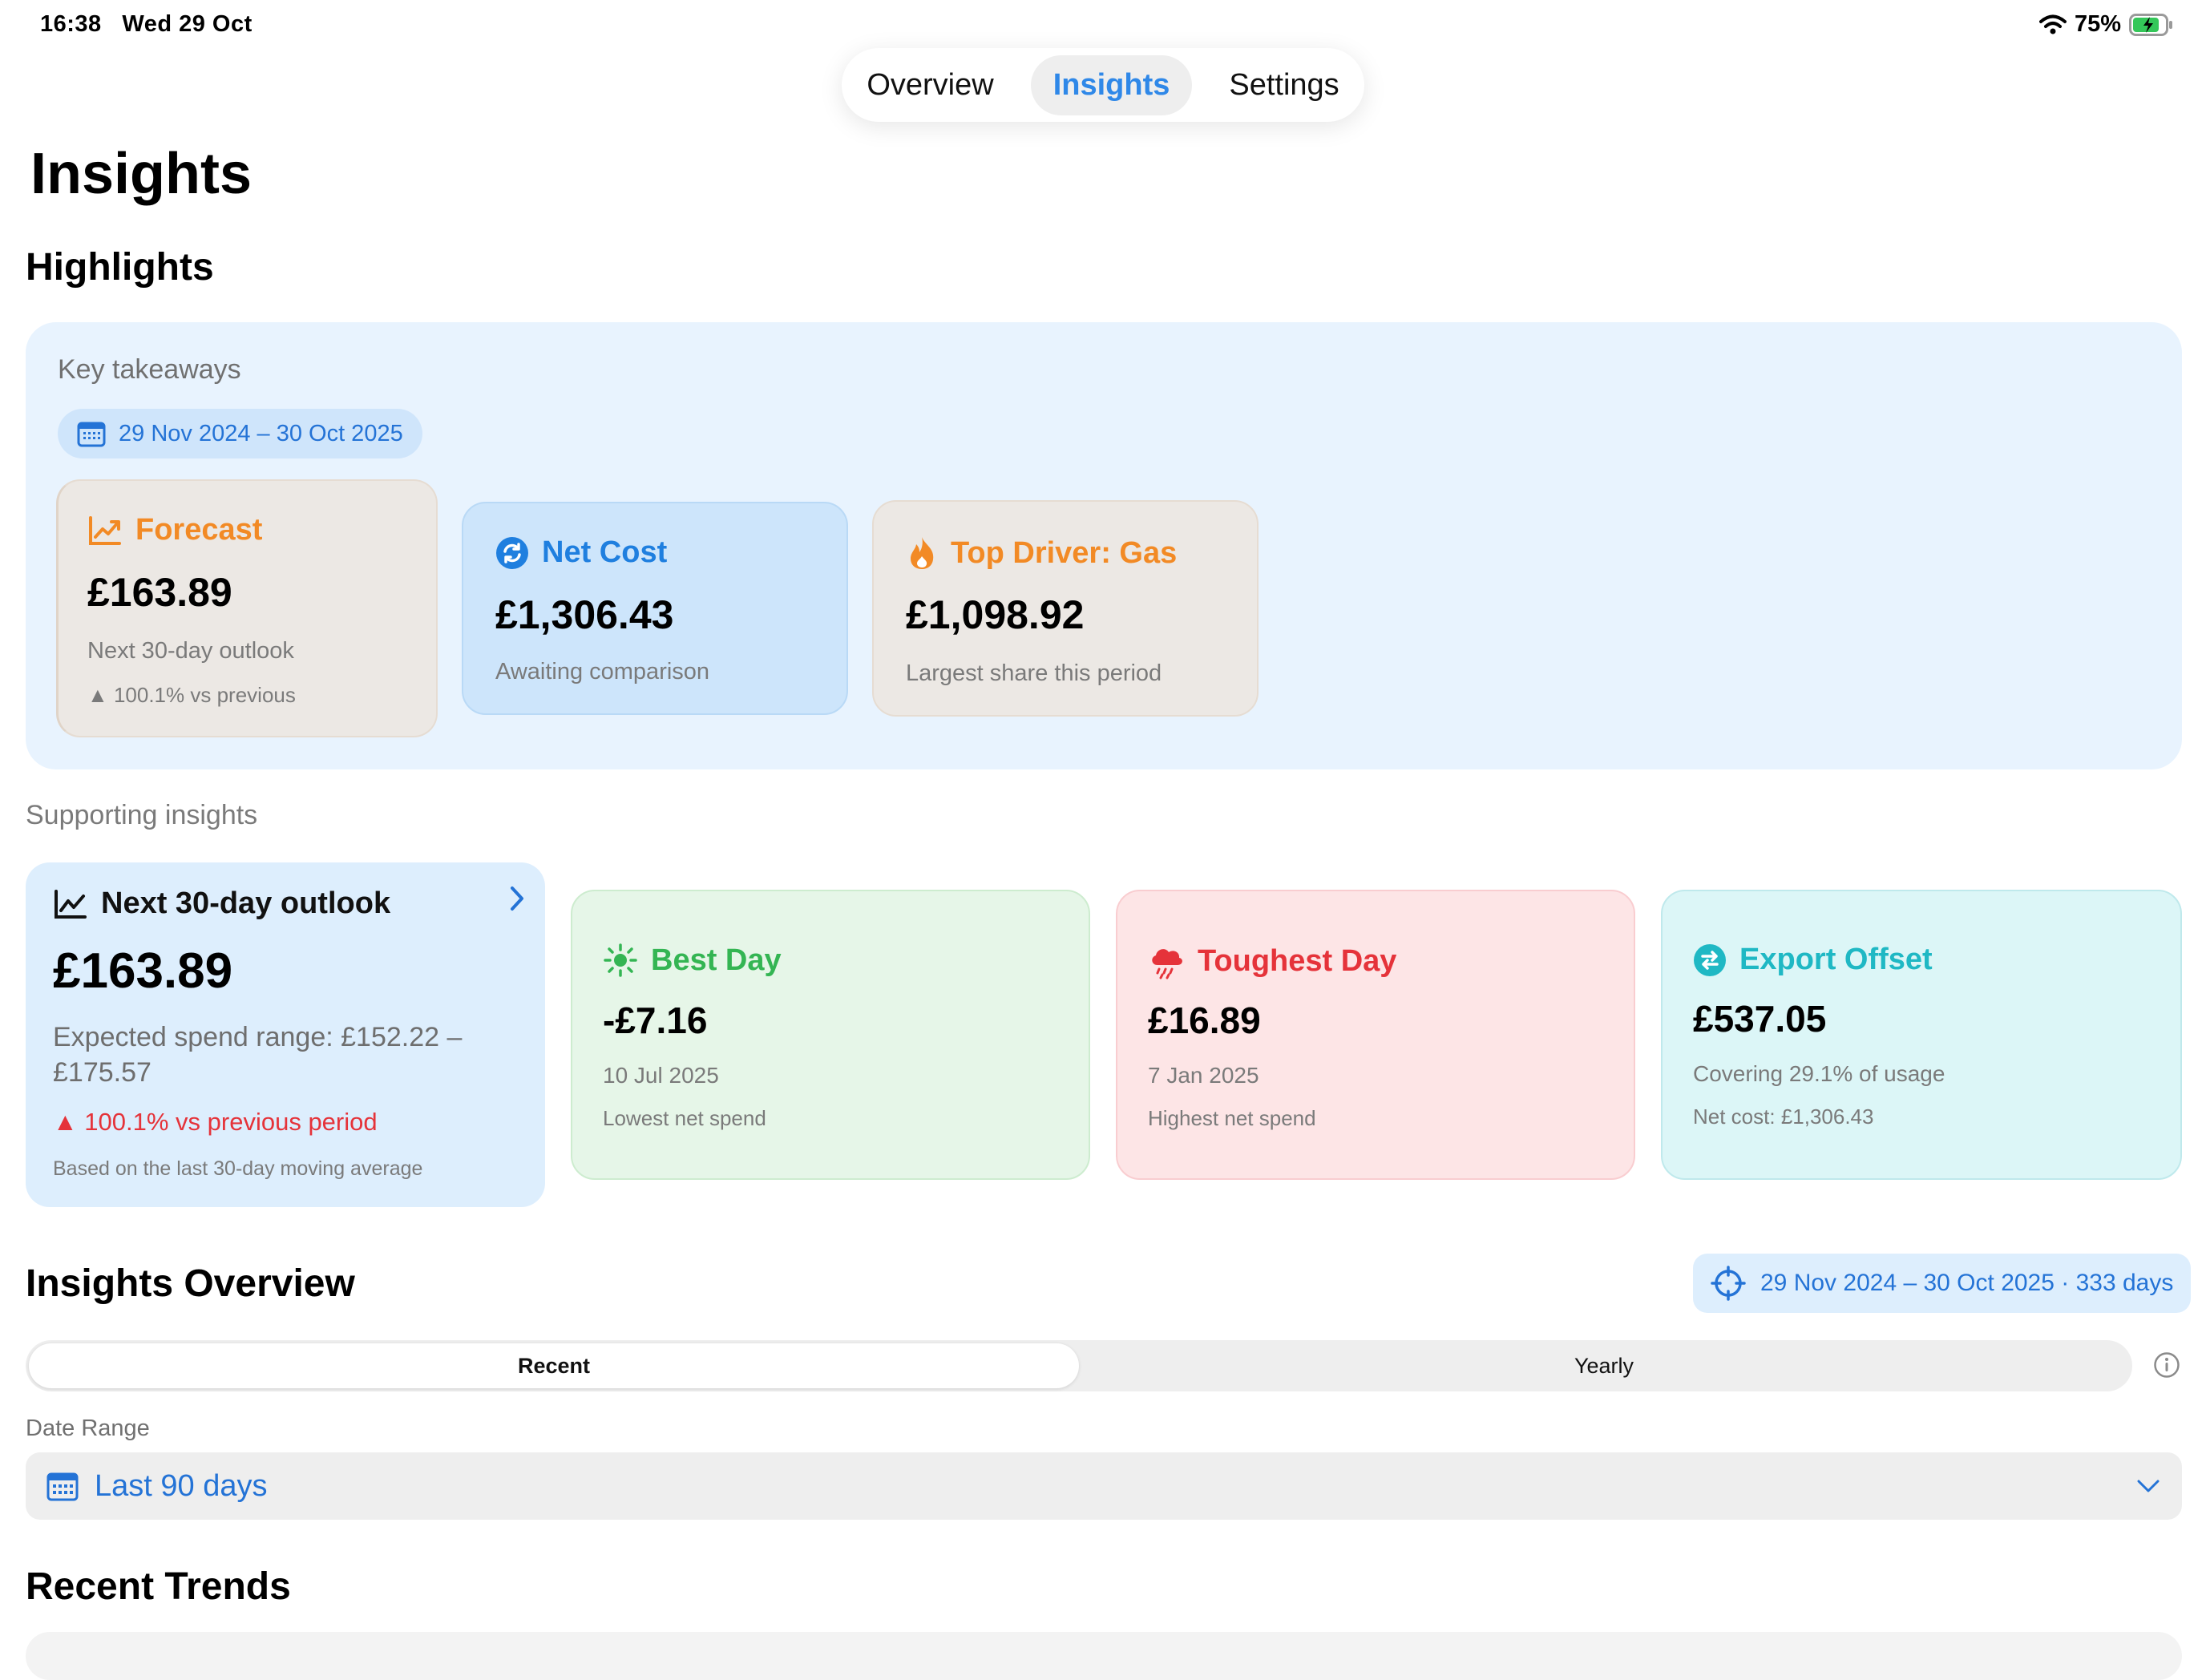 Image resolution: width=2206 pixels, height=1680 pixels. Describe the element at coordinates (1604, 1365) in the screenshot. I see `segment-yearly: Yearly` at that location.